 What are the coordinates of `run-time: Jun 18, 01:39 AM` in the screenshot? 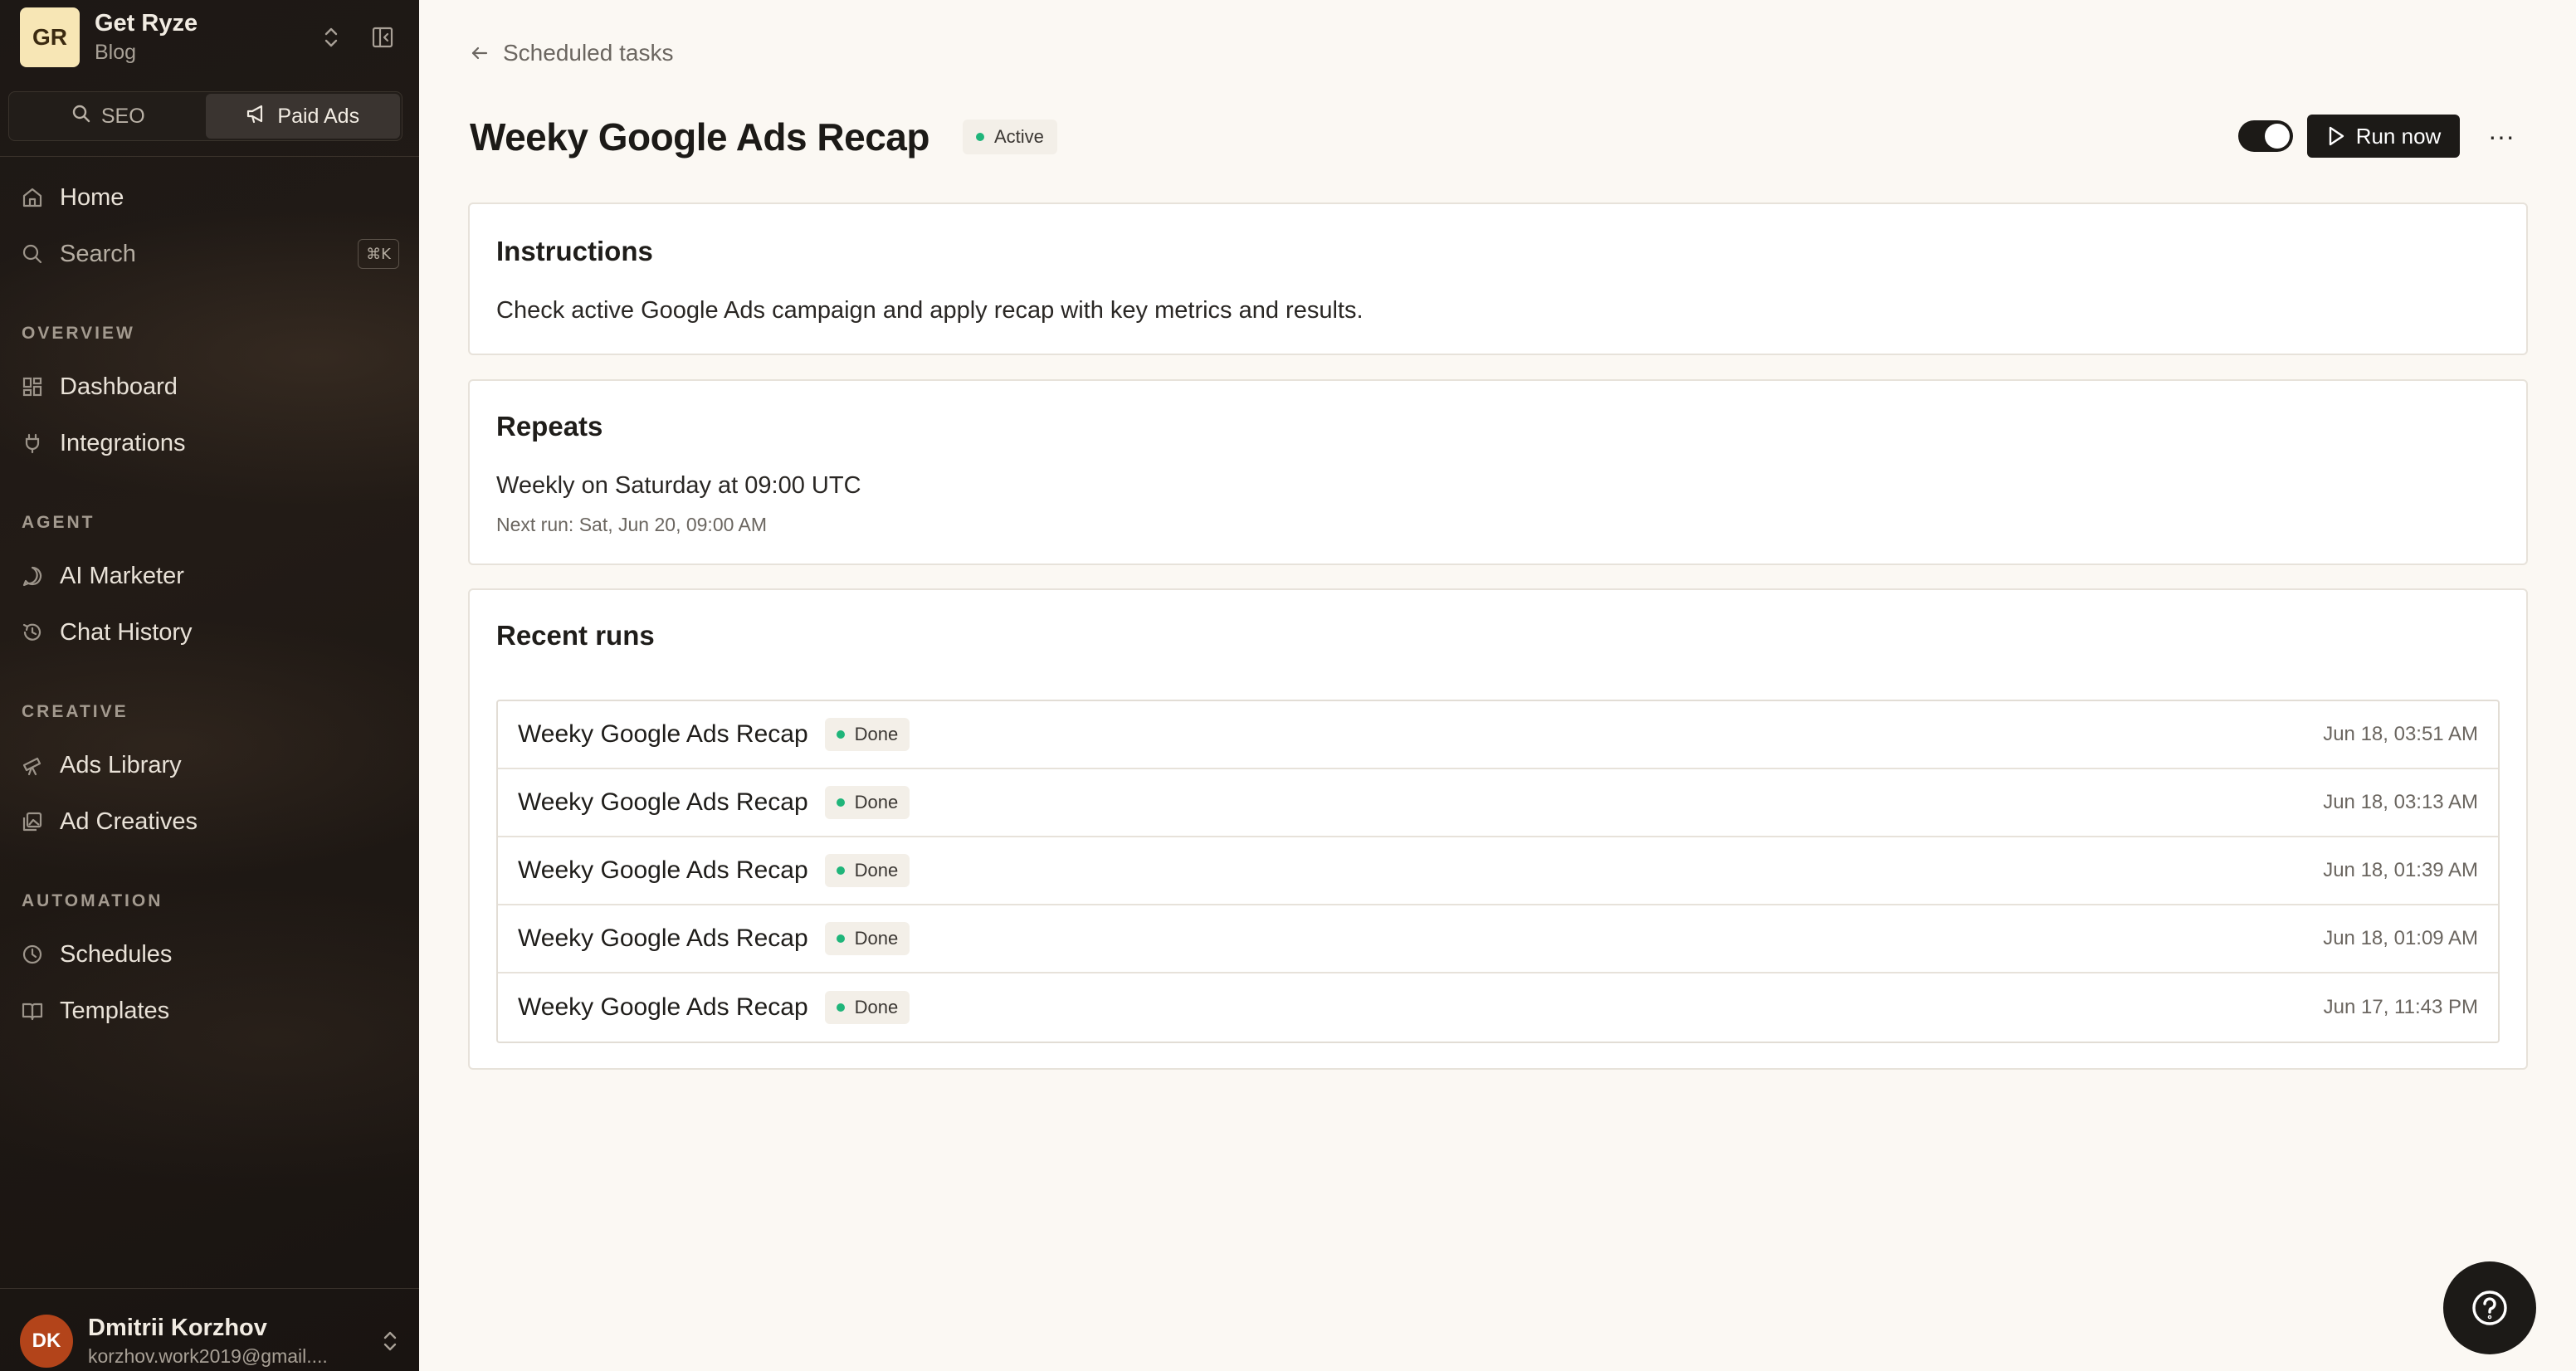 It's located at (2400, 870).